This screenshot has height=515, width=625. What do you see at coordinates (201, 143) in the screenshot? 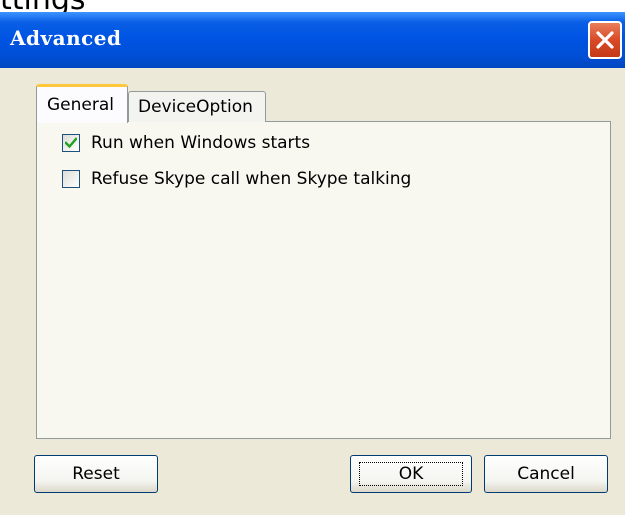
I see `run-at-startup-label: Run when Windows starts` at bounding box center [201, 143].